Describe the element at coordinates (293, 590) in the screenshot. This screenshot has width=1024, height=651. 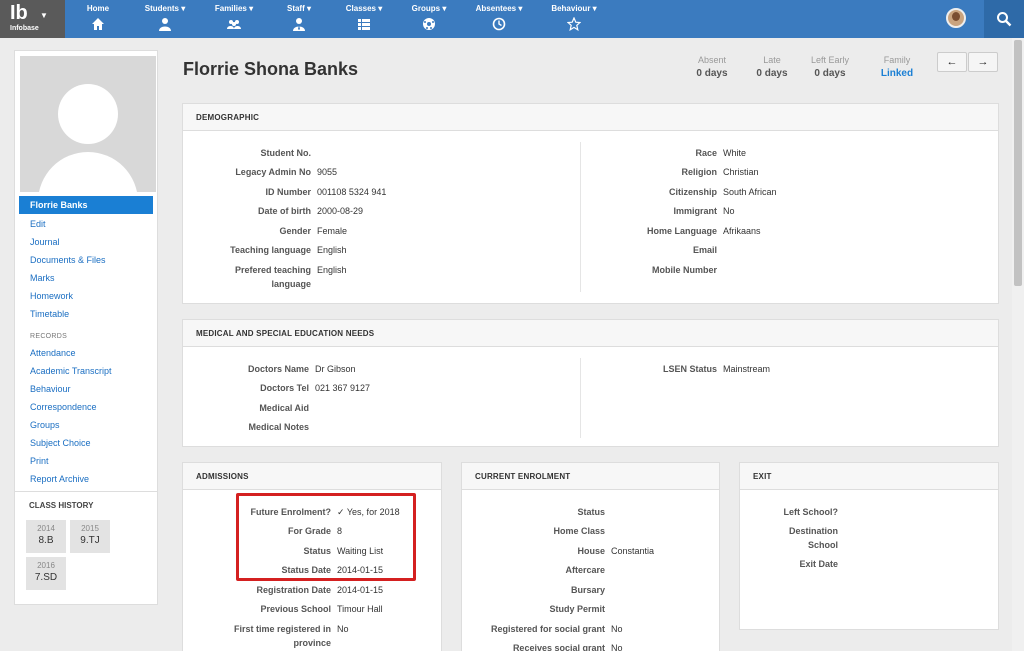
I see `field-label: Registration Date` at that location.